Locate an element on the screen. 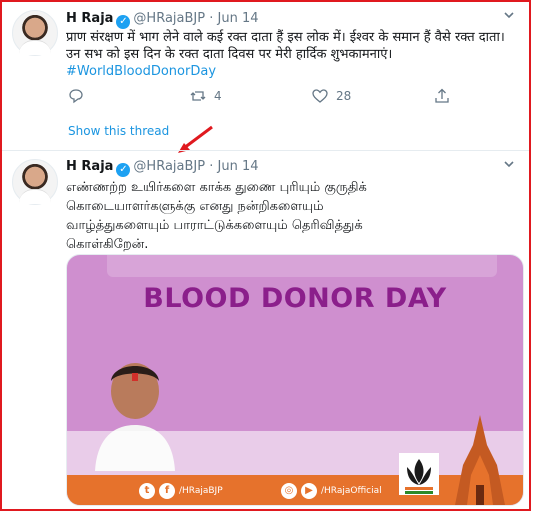 This screenshot has height=515, width=535. temple-illustration is located at coordinates (480, 460).